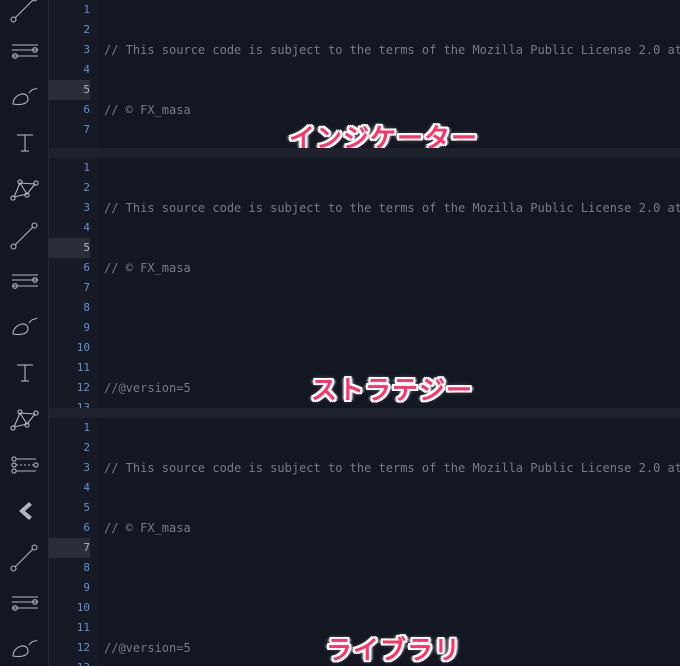 Image resolution: width=680 pixels, height=666 pixels. I want to click on line-number-gutter: 1 2 3 4 5 6 7 8 9 10 11 12 13 14 15, so click(73, 542).